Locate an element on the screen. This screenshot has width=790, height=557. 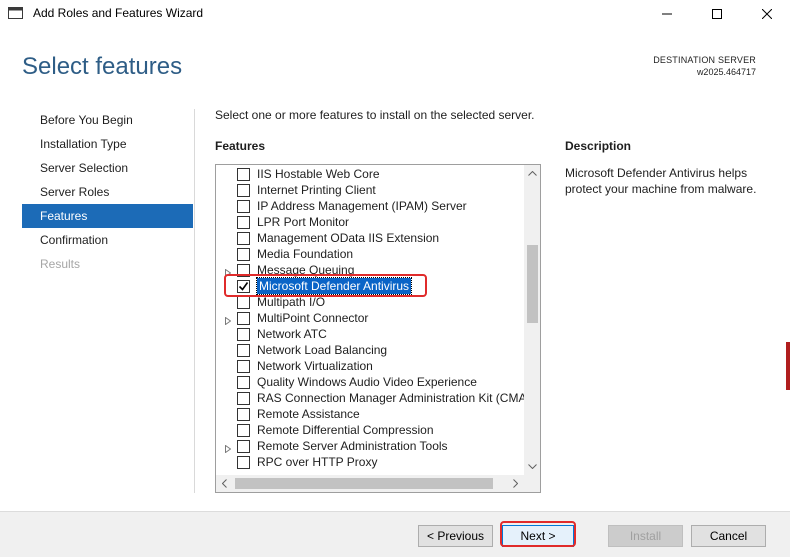
feature-label: Management OData IIS Extension is located at coordinates (348, 238).